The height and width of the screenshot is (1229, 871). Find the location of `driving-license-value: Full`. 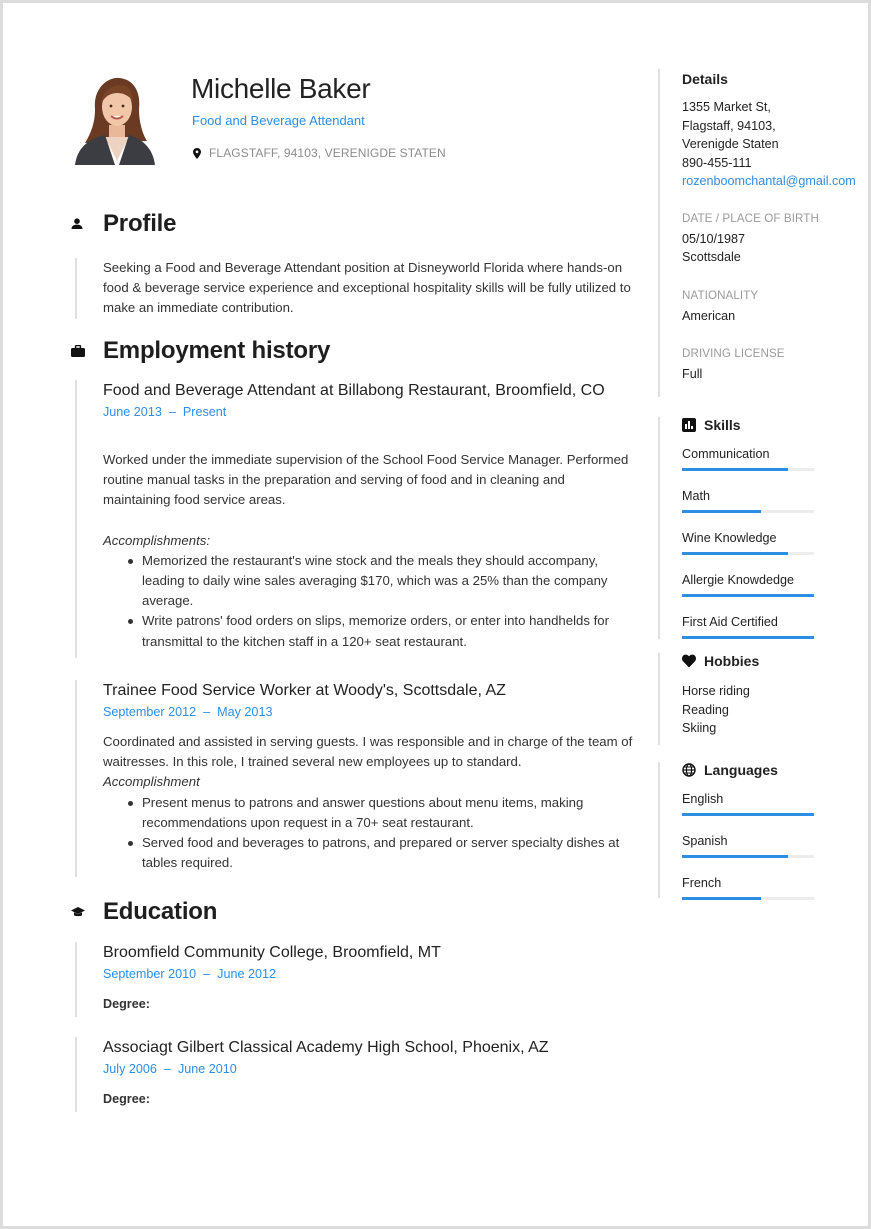

driving-license-value: Full is located at coordinates (692, 374).